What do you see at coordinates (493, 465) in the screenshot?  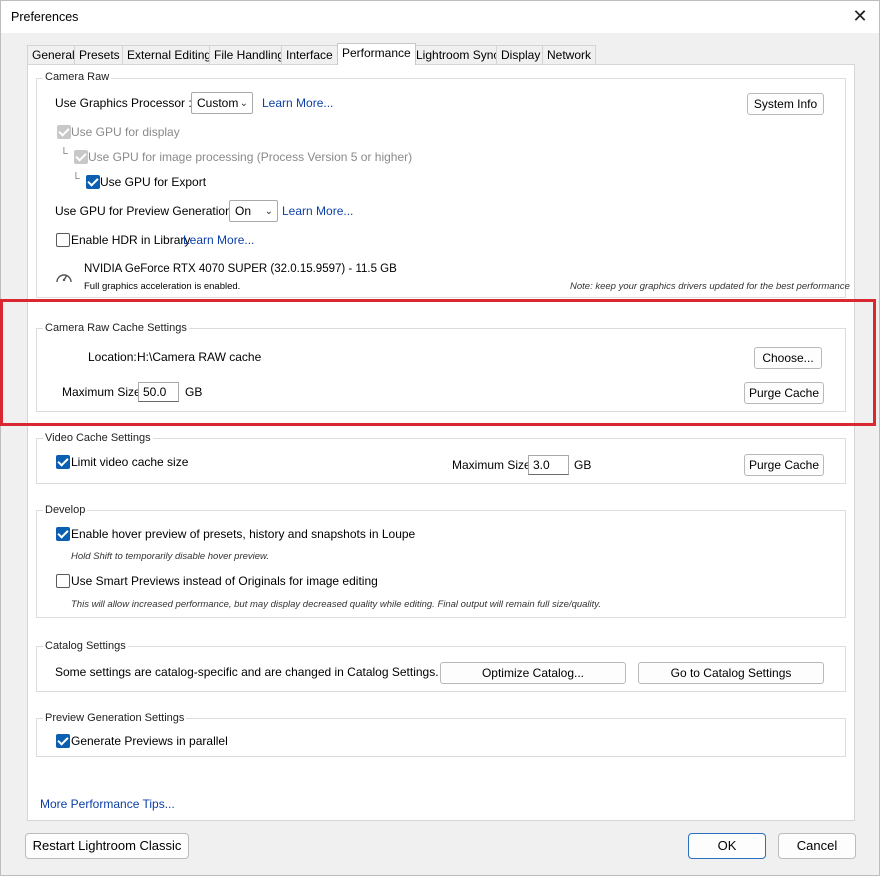 I see `video-max-size-label: Maximum Size:` at bounding box center [493, 465].